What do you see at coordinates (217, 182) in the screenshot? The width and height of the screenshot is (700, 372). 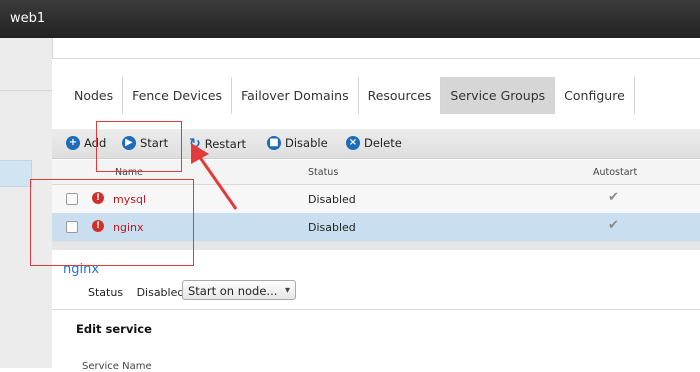 I see `annotation-arrow-line` at bounding box center [217, 182].